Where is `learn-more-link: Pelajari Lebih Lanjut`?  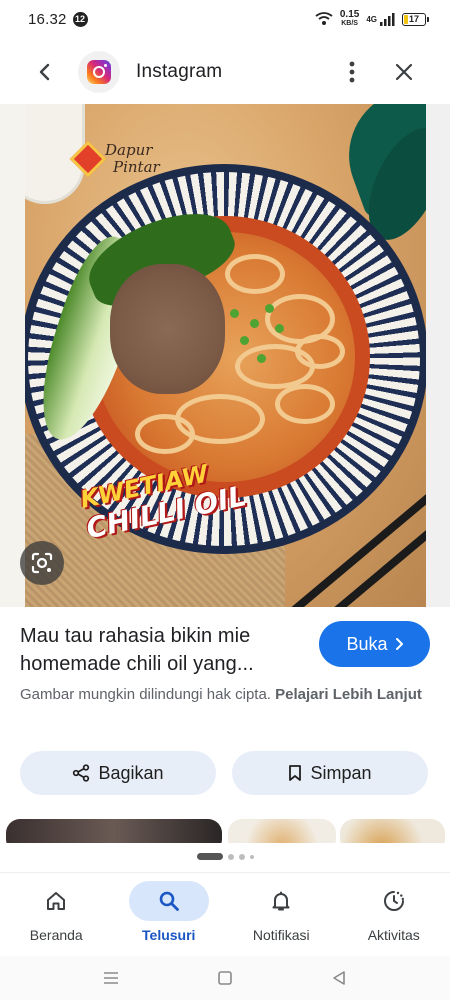
learn-more-link: Pelajari Lebih Lanjut is located at coordinates (348, 694).